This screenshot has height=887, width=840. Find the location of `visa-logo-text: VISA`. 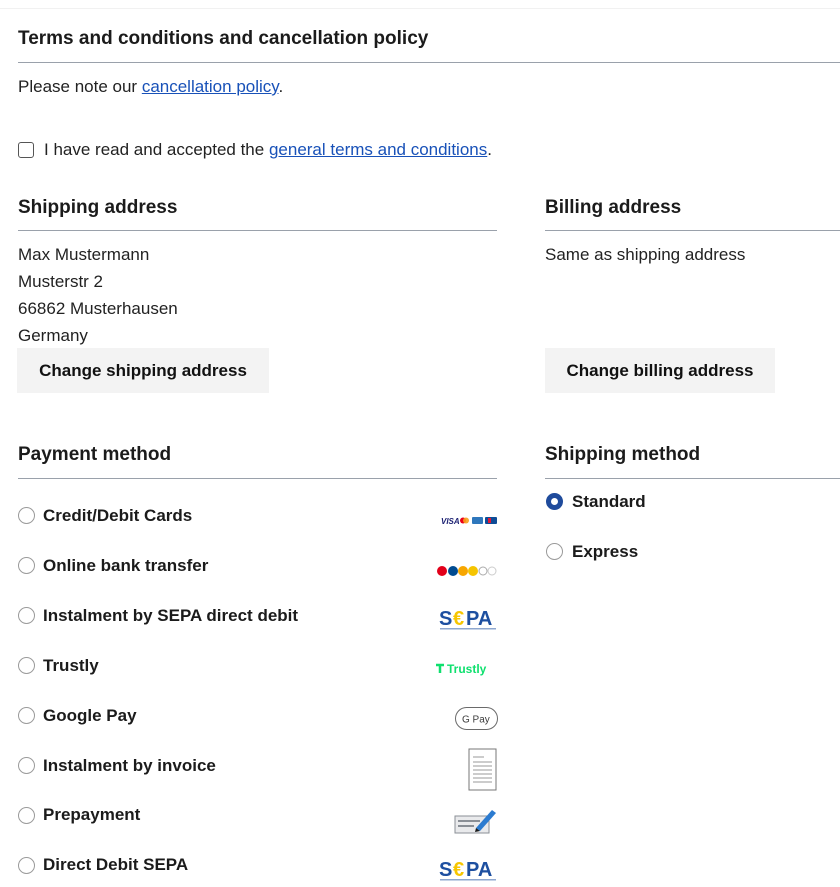

visa-logo-text: VISA is located at coordinates (450, 521).